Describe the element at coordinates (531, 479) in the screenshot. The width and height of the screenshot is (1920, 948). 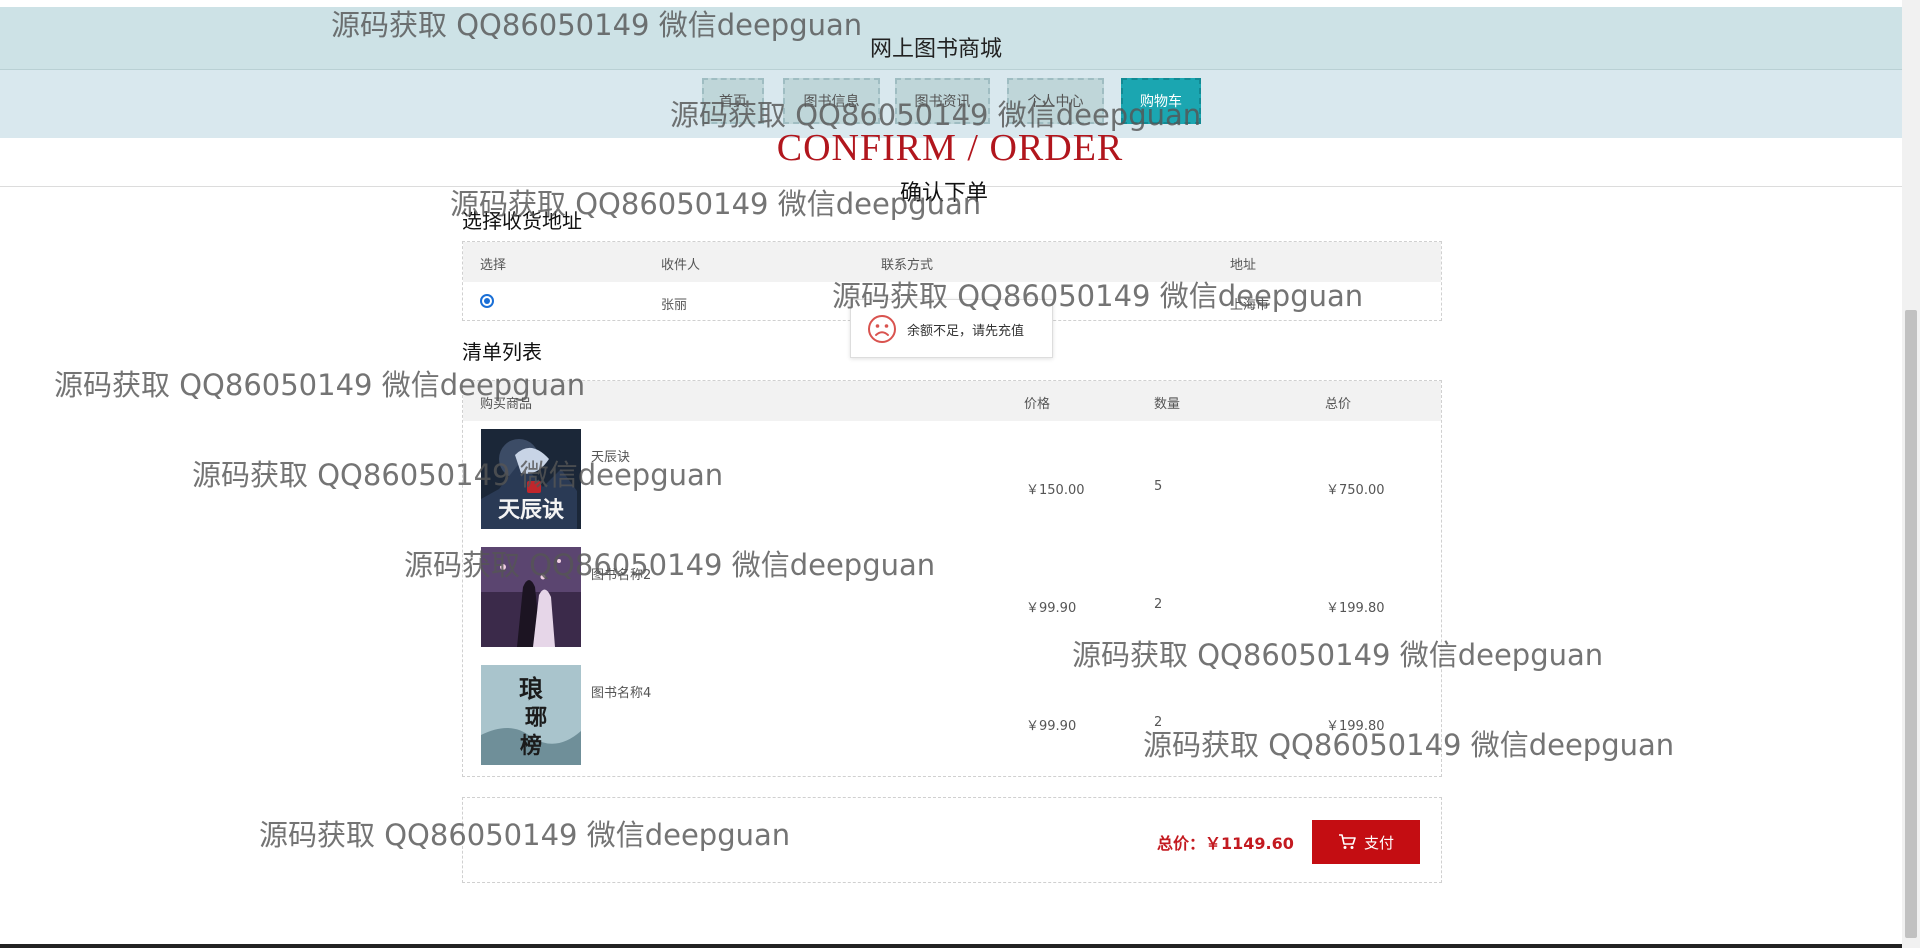
I see `book-cover-image: 天辰诀` at that location.